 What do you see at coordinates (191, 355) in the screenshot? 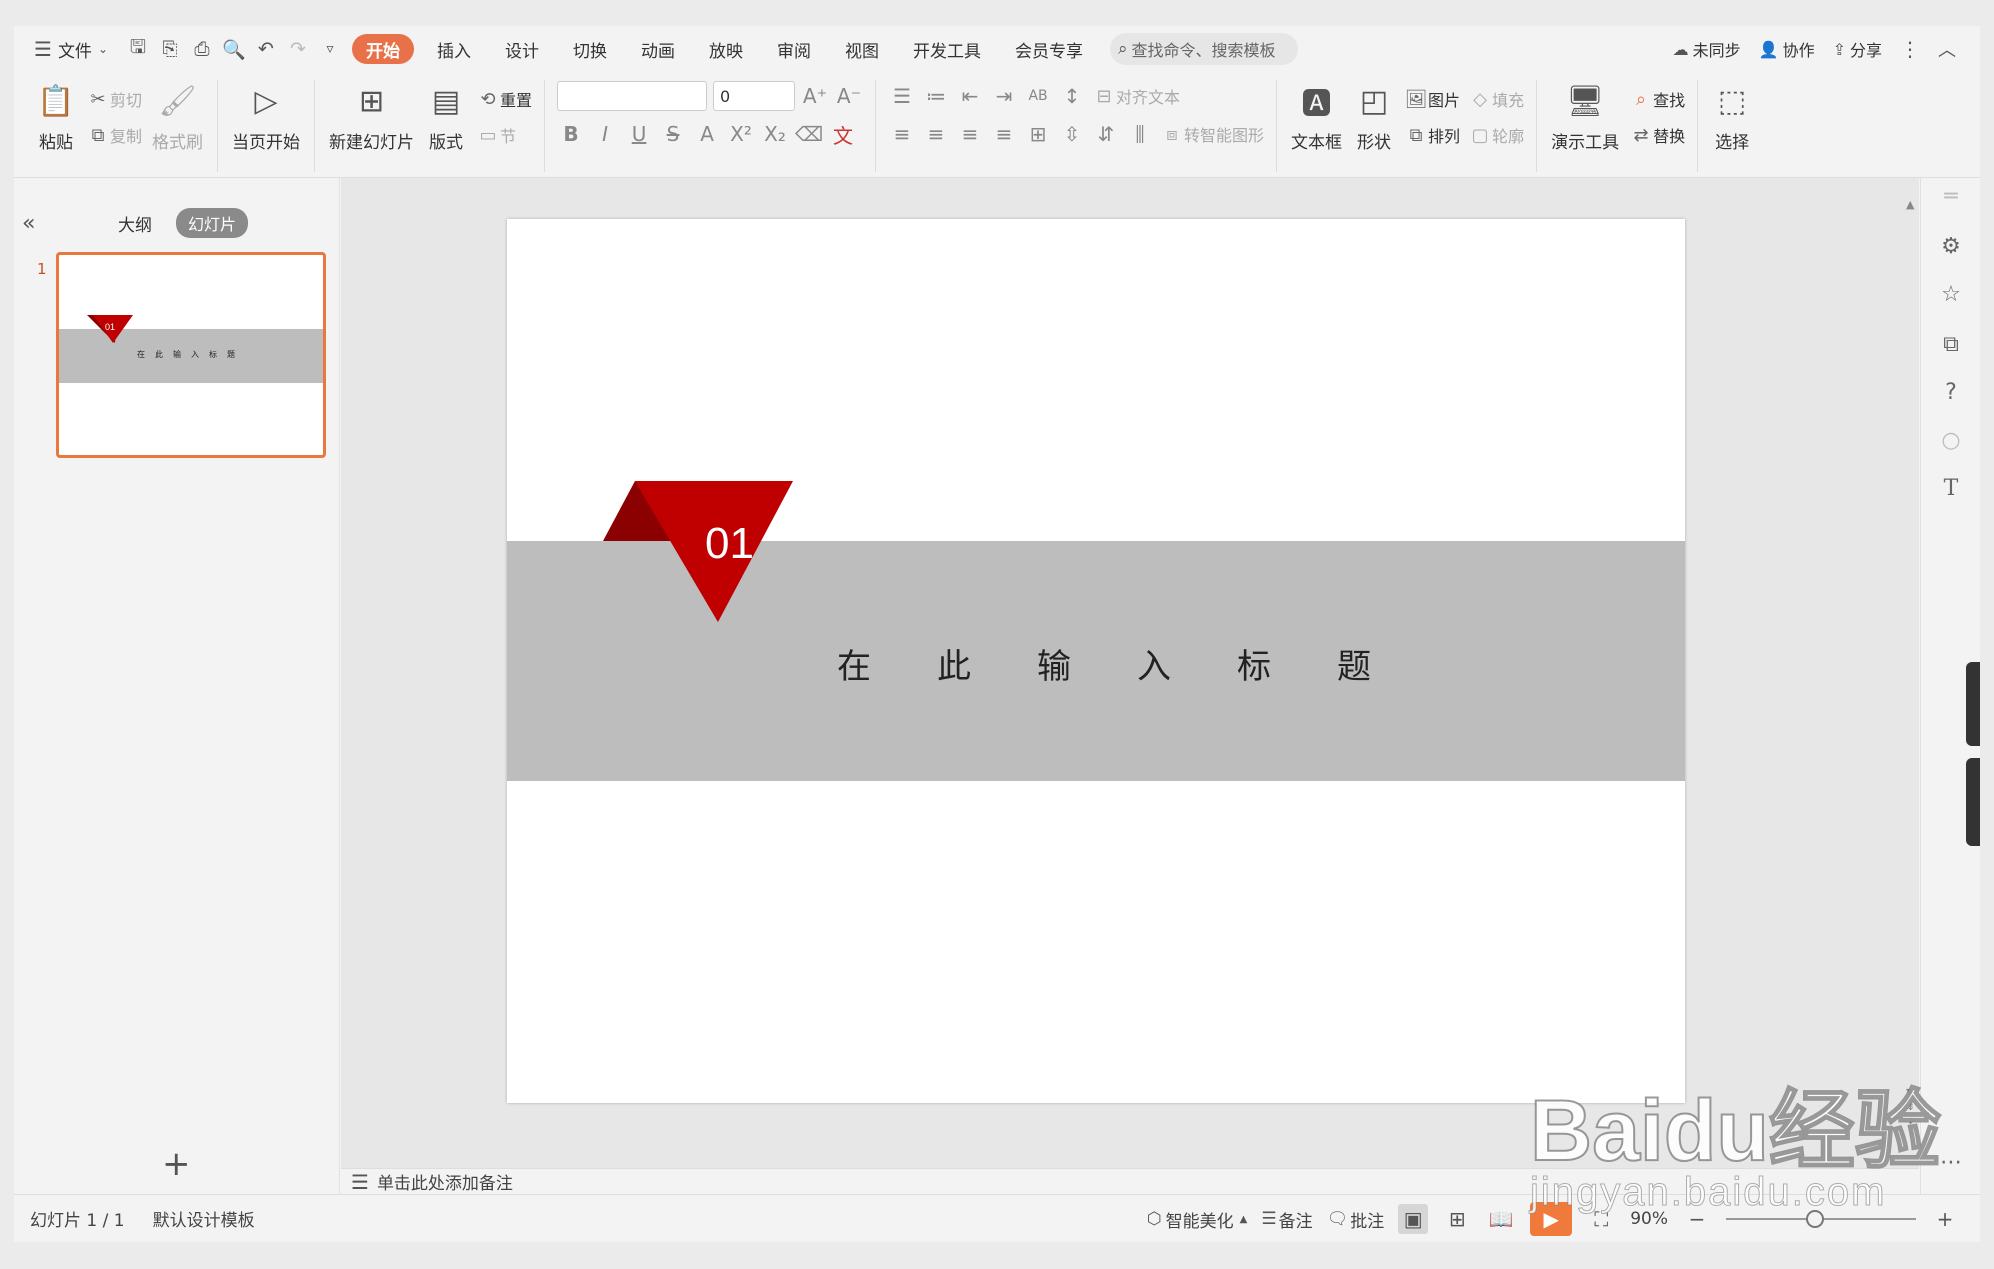
I see `slide-thumbnail: 01 在此输入标题` at bounding box center [191, 355].